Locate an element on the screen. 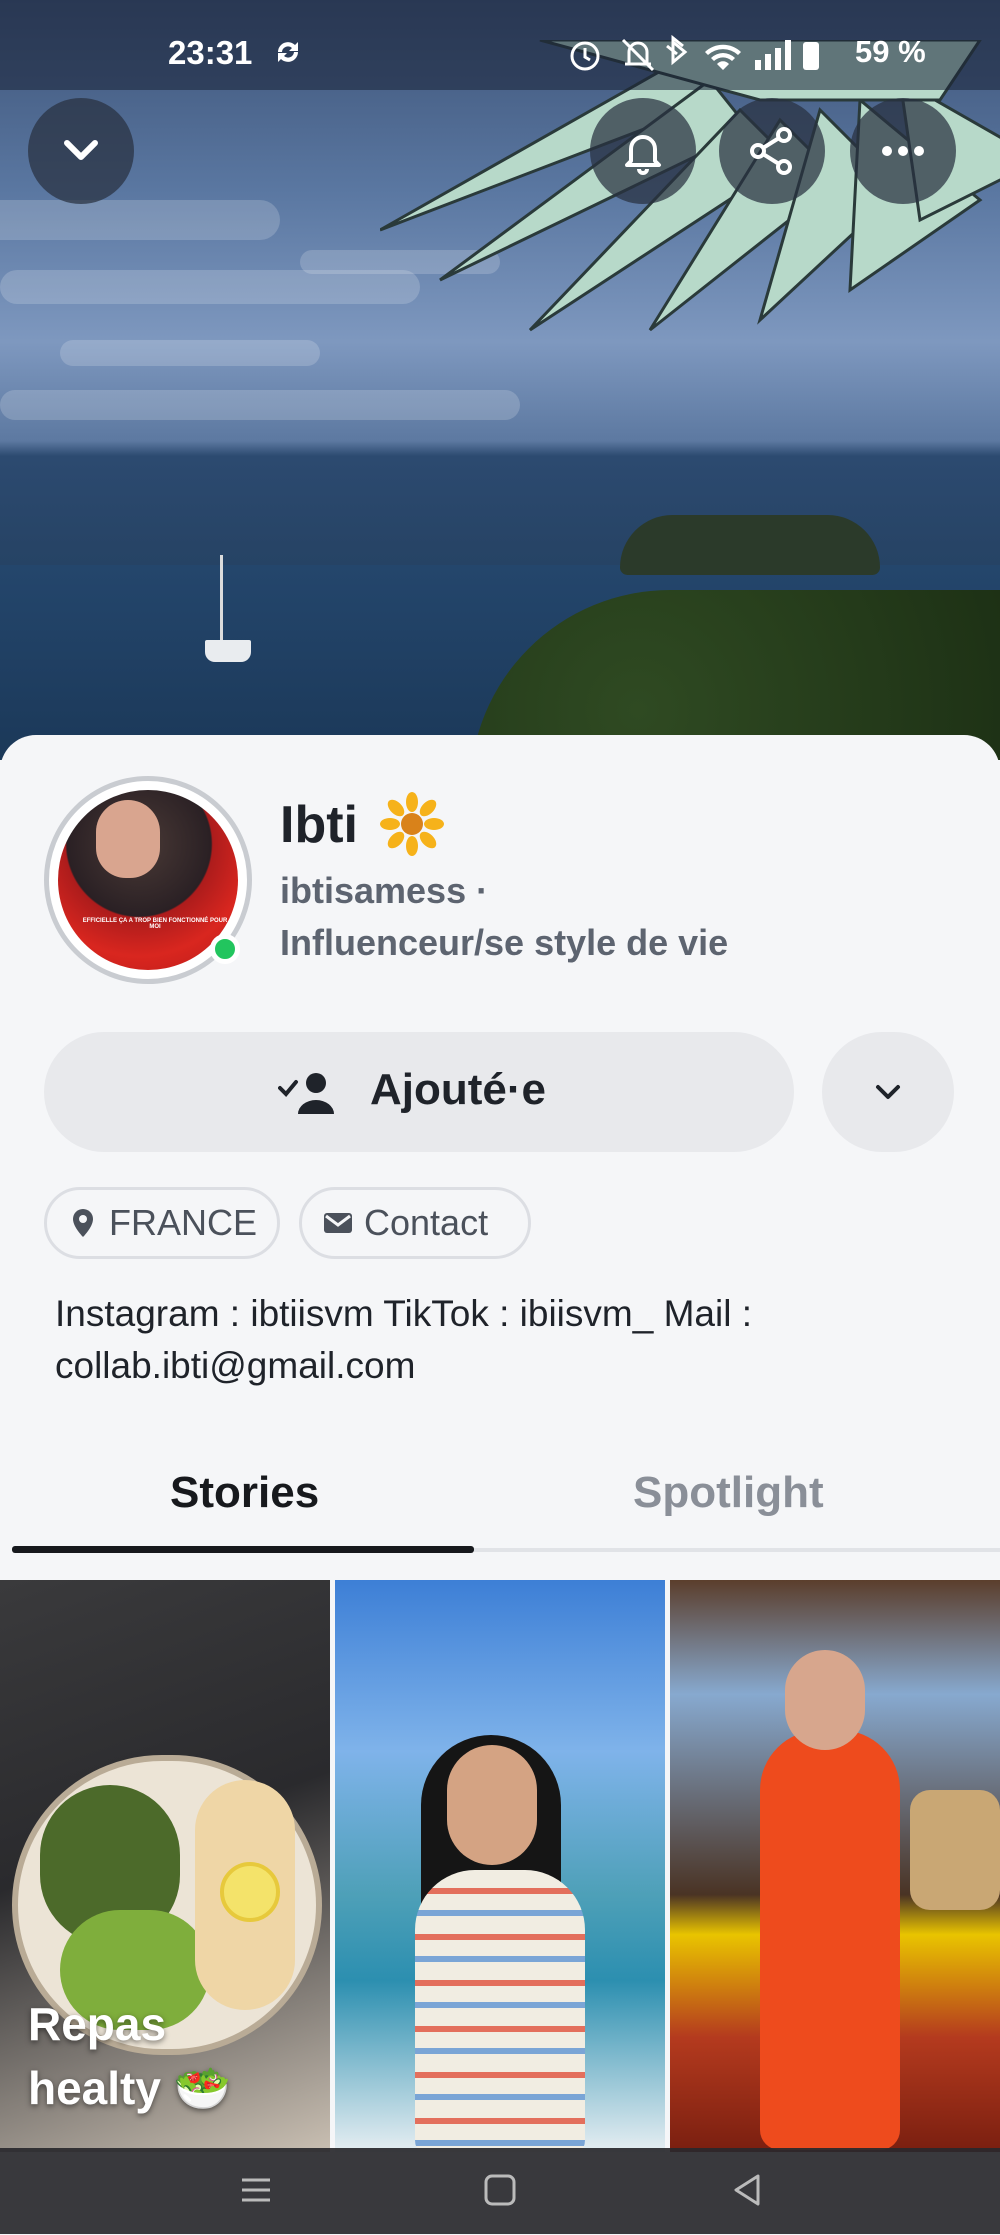 This screenshot has width=1000, height=2235. active-tab-indicator is located at coordinates (243, 1549).